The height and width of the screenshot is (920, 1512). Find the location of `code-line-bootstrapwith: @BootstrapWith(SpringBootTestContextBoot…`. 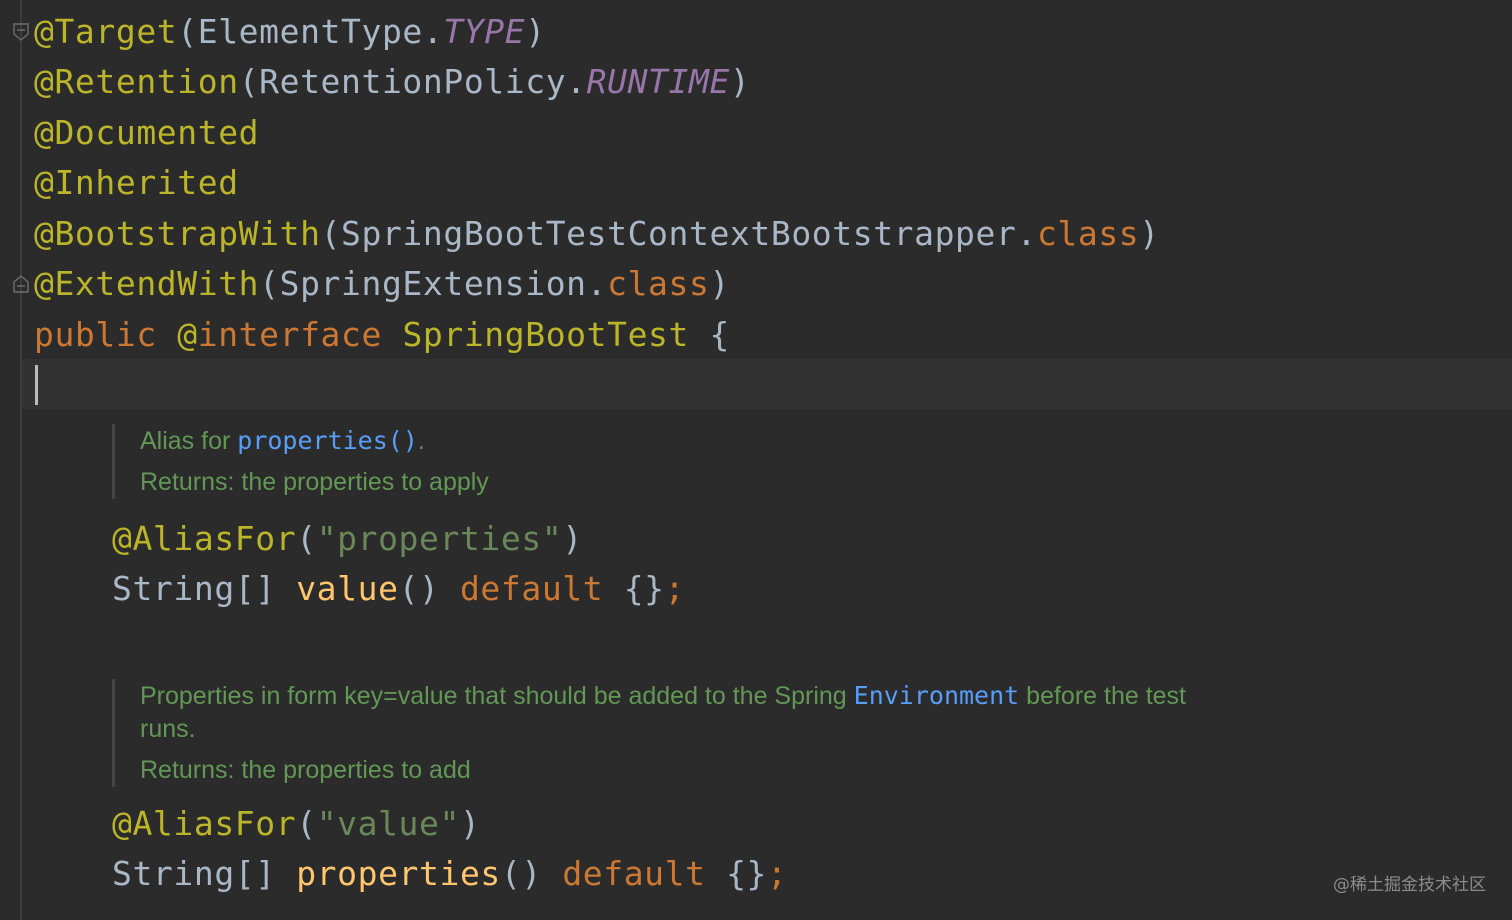

code-line-bootstrapwith: @BootstrapWith(SpringBootTestContextBoot… is located at coordinates (597, 234).